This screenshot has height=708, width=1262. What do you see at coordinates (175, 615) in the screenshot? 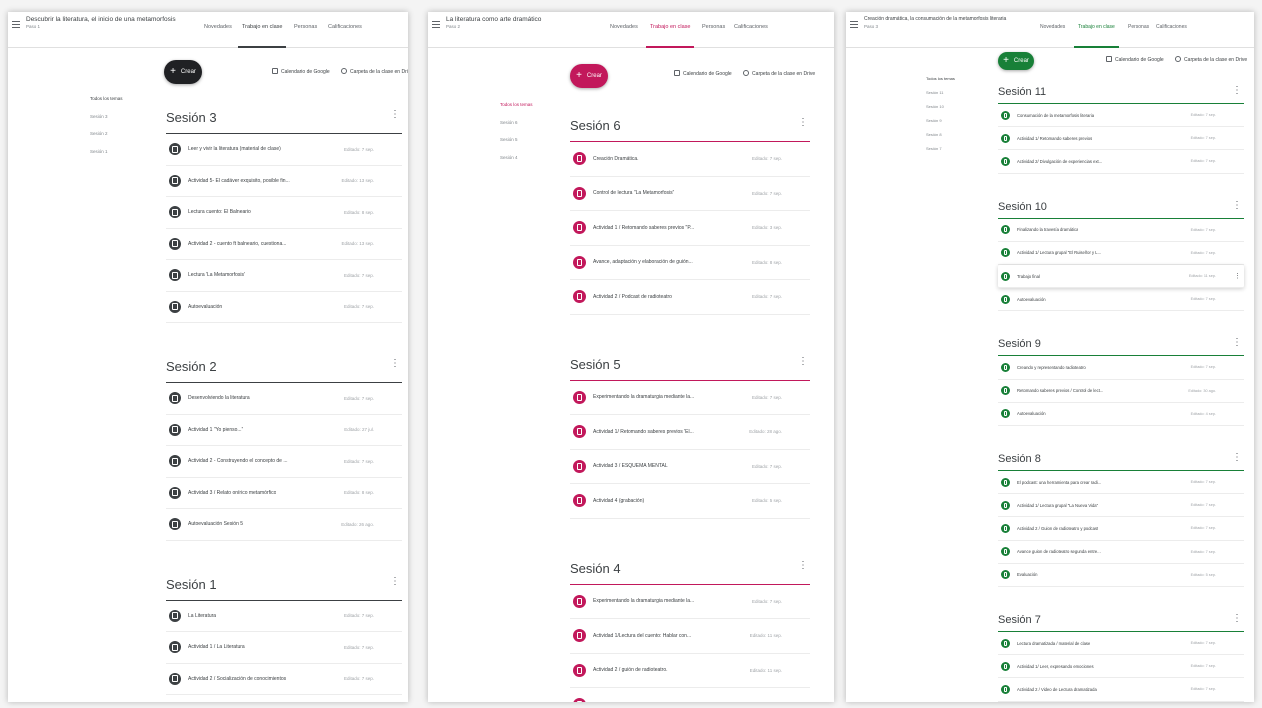
I see `assignment-icon` at bounding box center [175, 615].